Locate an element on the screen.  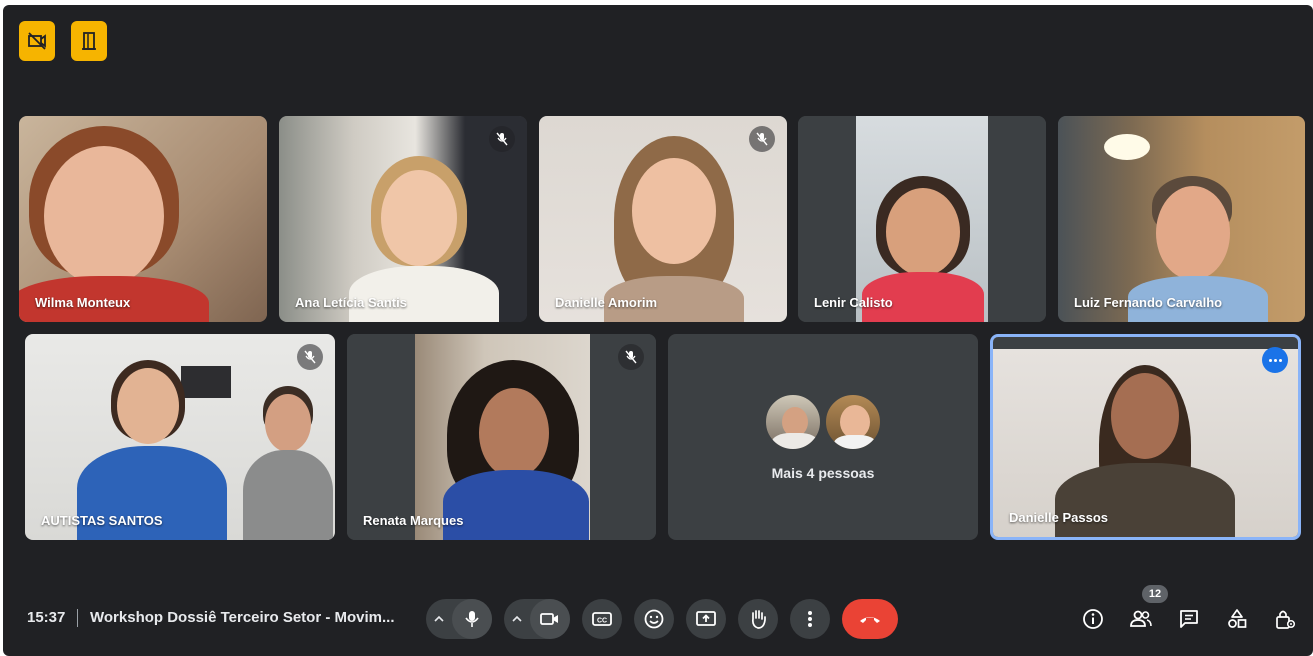
participant-tile: Ana Letícia Santis is located at coordinates (403, 219).